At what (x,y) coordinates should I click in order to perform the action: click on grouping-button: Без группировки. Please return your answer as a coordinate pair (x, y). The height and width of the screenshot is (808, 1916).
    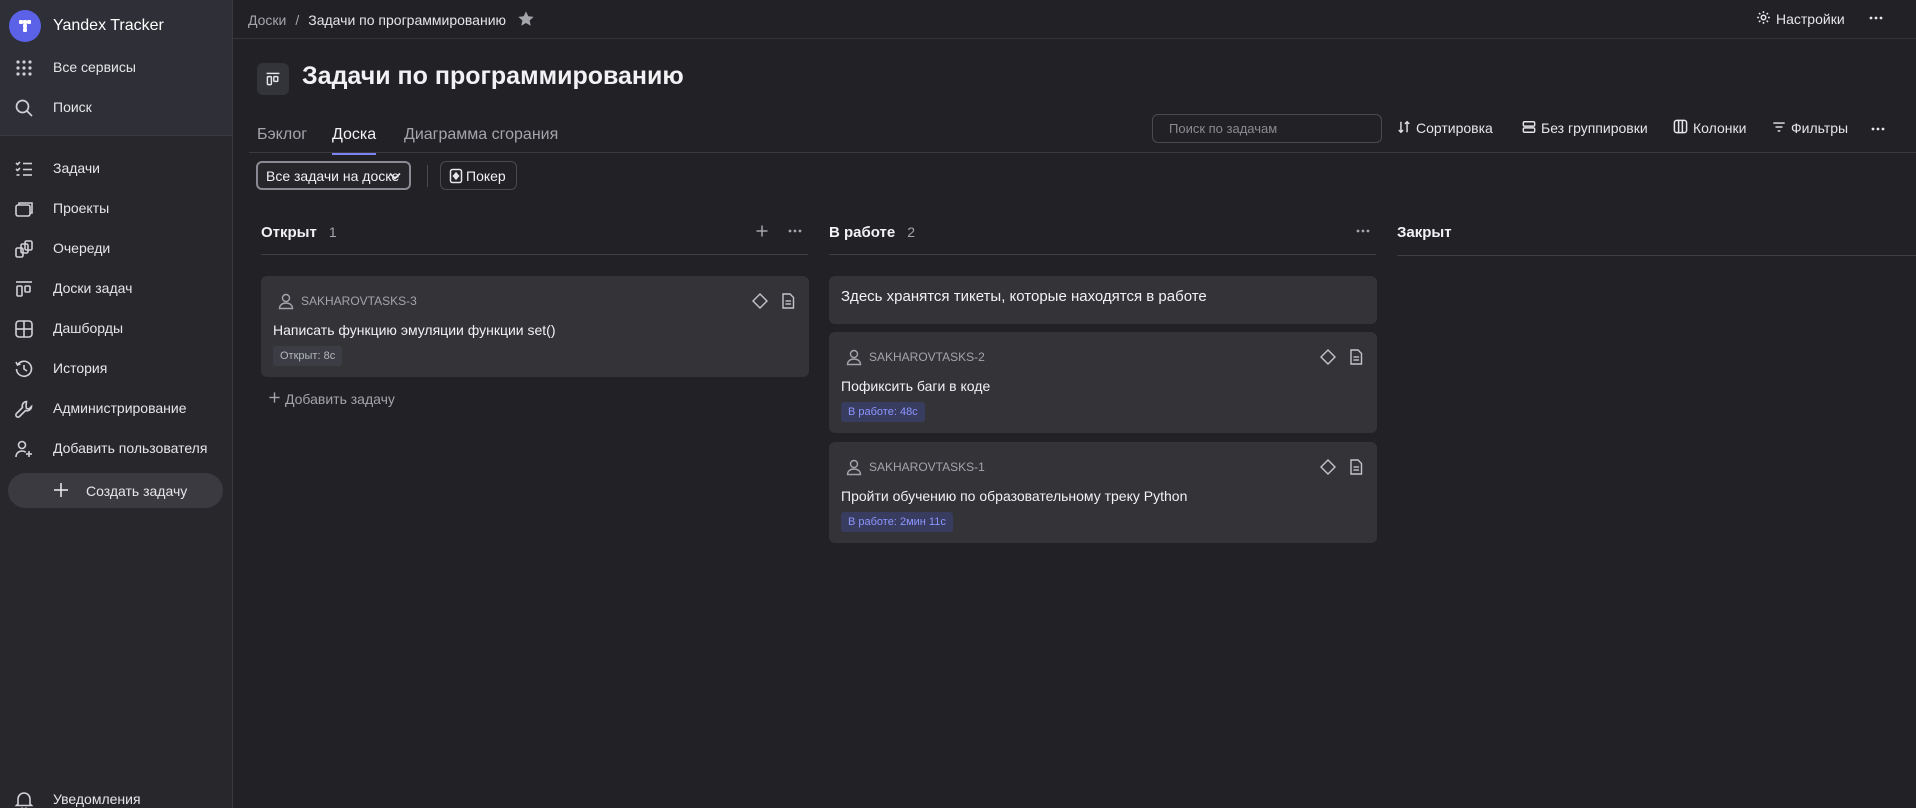
    Looking at the image, I should click on (1585, 128).